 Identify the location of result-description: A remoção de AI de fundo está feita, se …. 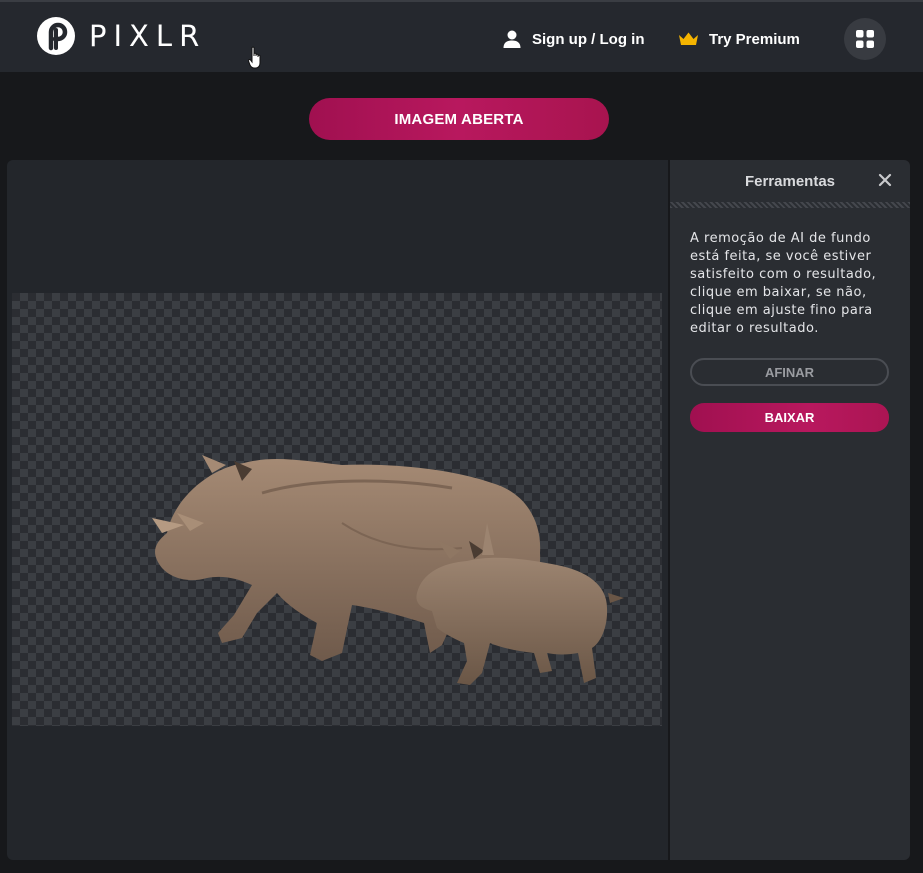
(783, 283).